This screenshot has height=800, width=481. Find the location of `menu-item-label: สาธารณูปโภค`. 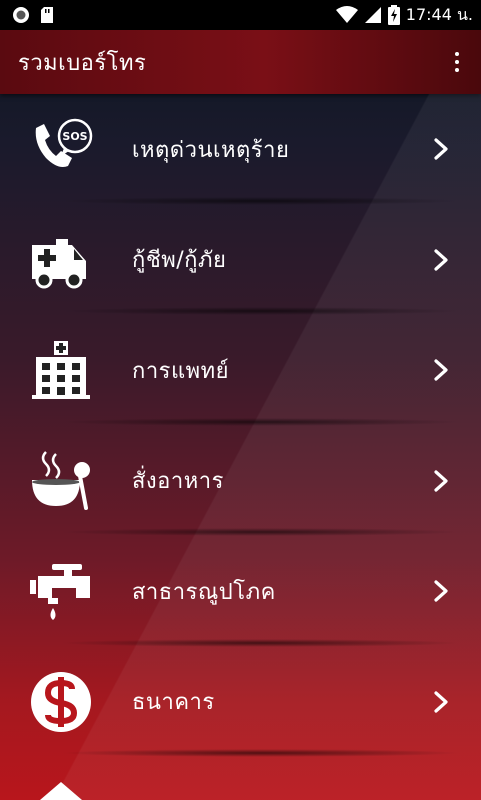

menu-item-label: สาธารณูปโภค is located at coordinates (204, 592).